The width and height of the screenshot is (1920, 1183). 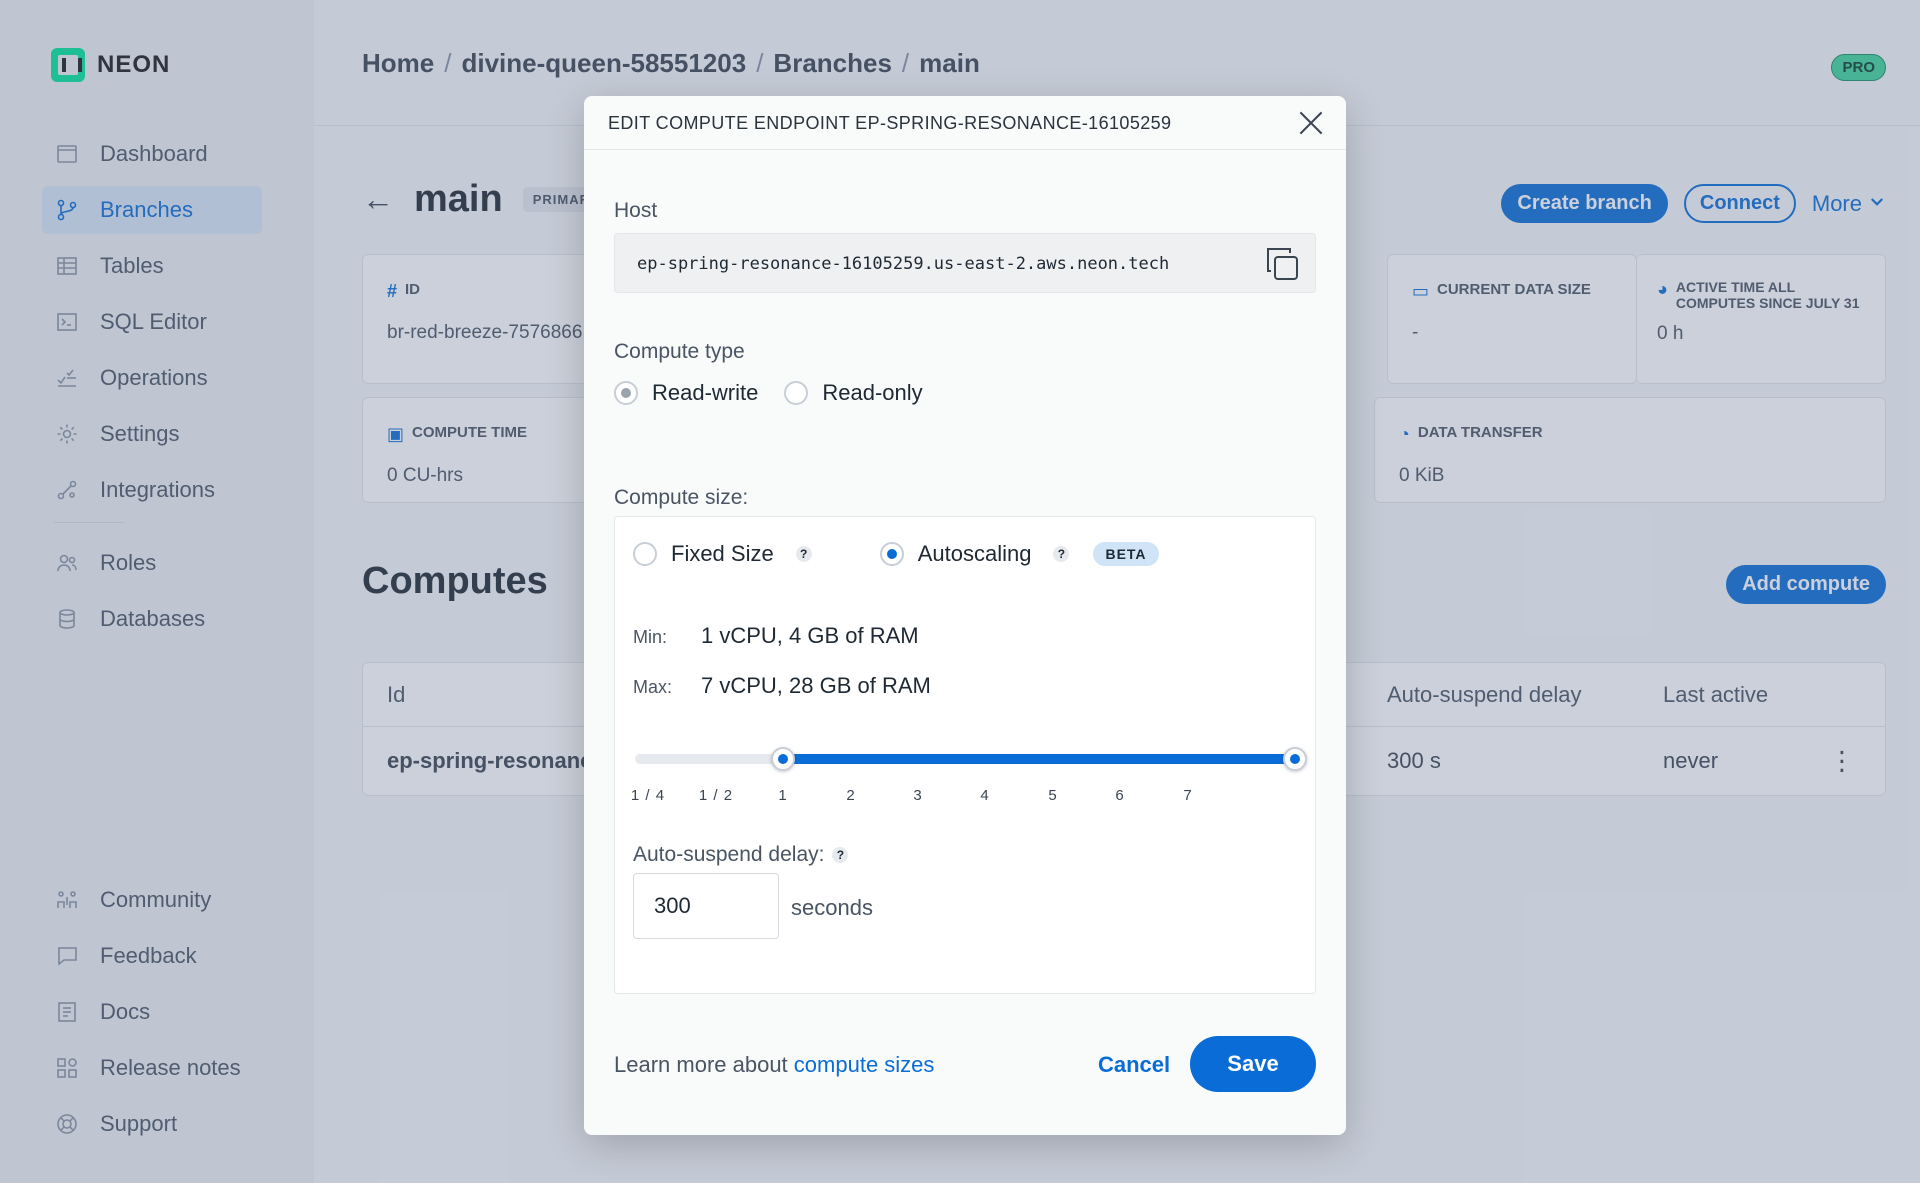 I want to click on slider-fill, so click(x=1039, y=759).